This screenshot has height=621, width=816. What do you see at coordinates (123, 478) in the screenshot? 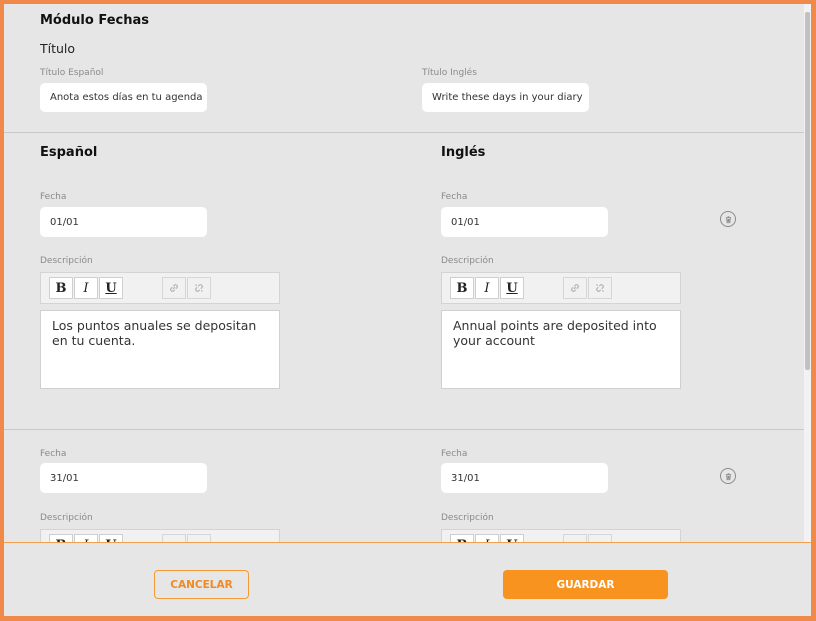
I see `date-input-es: 31/01` at bounding box center [123, 478].